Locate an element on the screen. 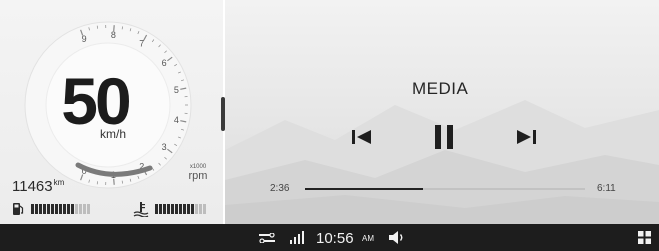  rpm-unit-label: x1000 rpm is located at coordinates (198, 172).